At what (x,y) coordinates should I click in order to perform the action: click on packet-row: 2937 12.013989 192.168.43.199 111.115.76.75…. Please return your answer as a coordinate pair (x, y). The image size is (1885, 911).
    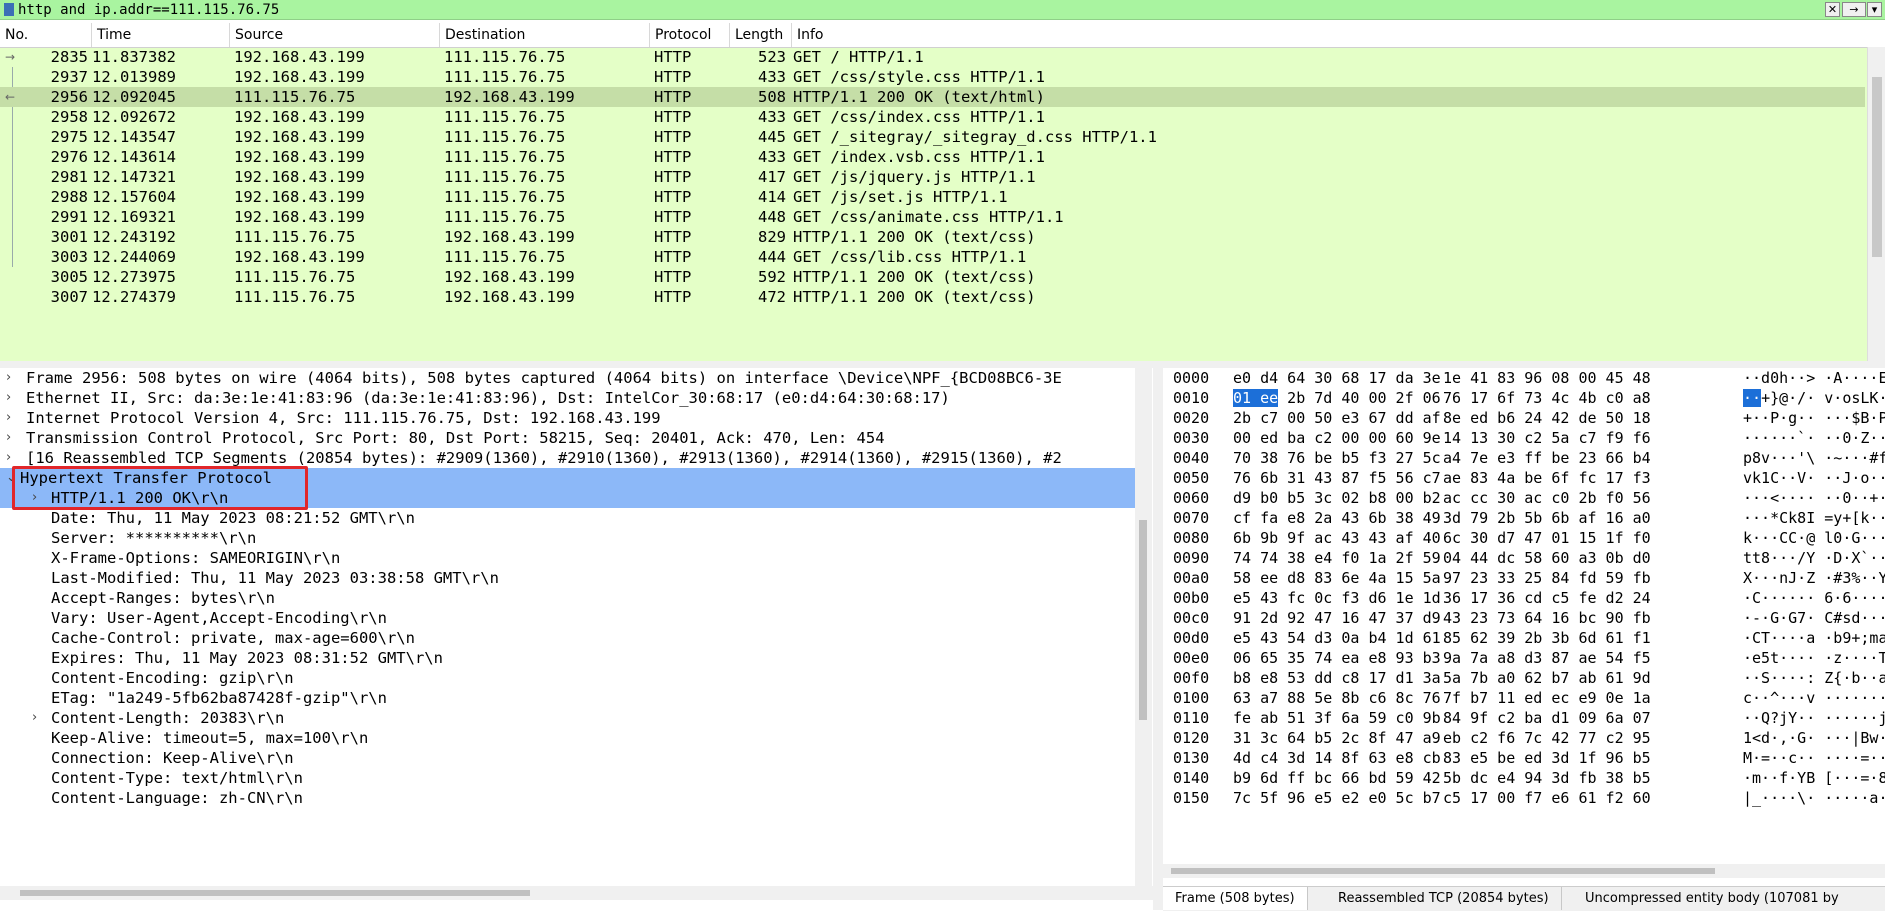
    Looking at the image, I should click on (932, 77).